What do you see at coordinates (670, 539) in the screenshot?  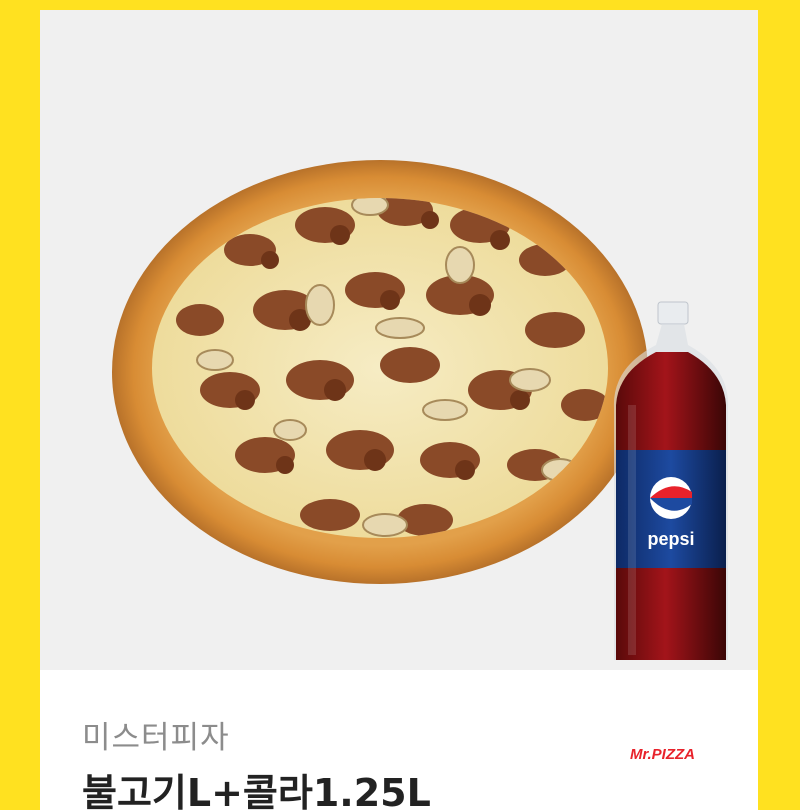 I see `bottle-brand-label: pepsi` at bounding box center [670, 539].